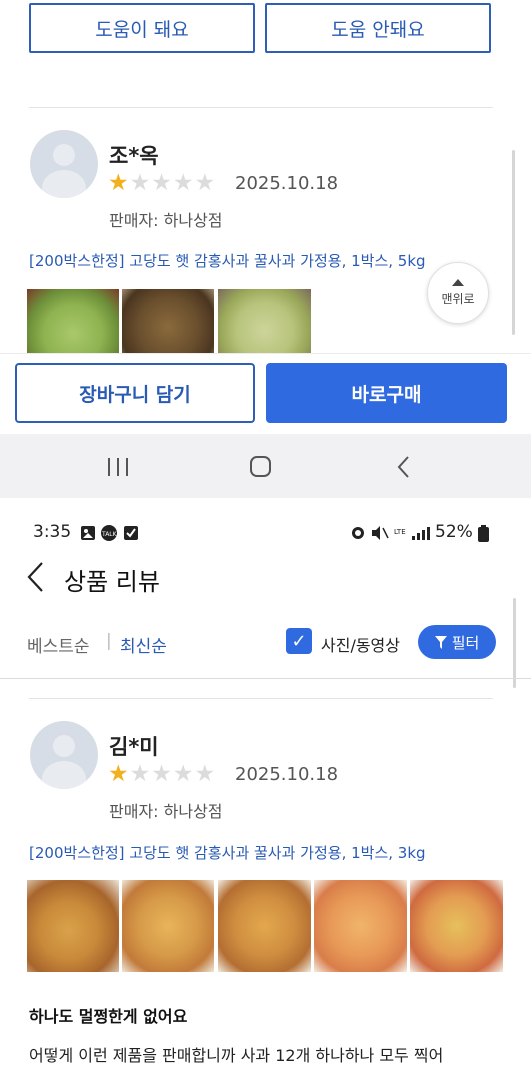  I want to click on back-arrow-icon, so click(36, 577).